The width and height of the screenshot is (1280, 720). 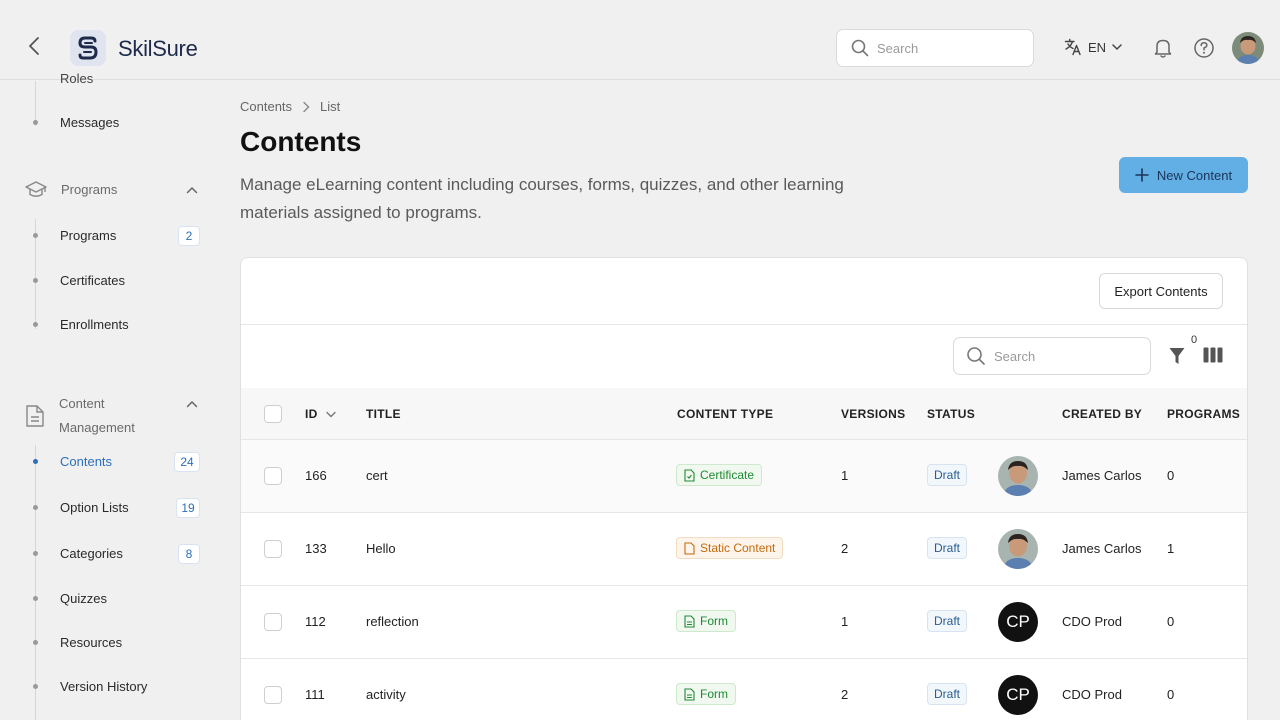 I want to click on notifications-button, so click(x=1163, y=50).